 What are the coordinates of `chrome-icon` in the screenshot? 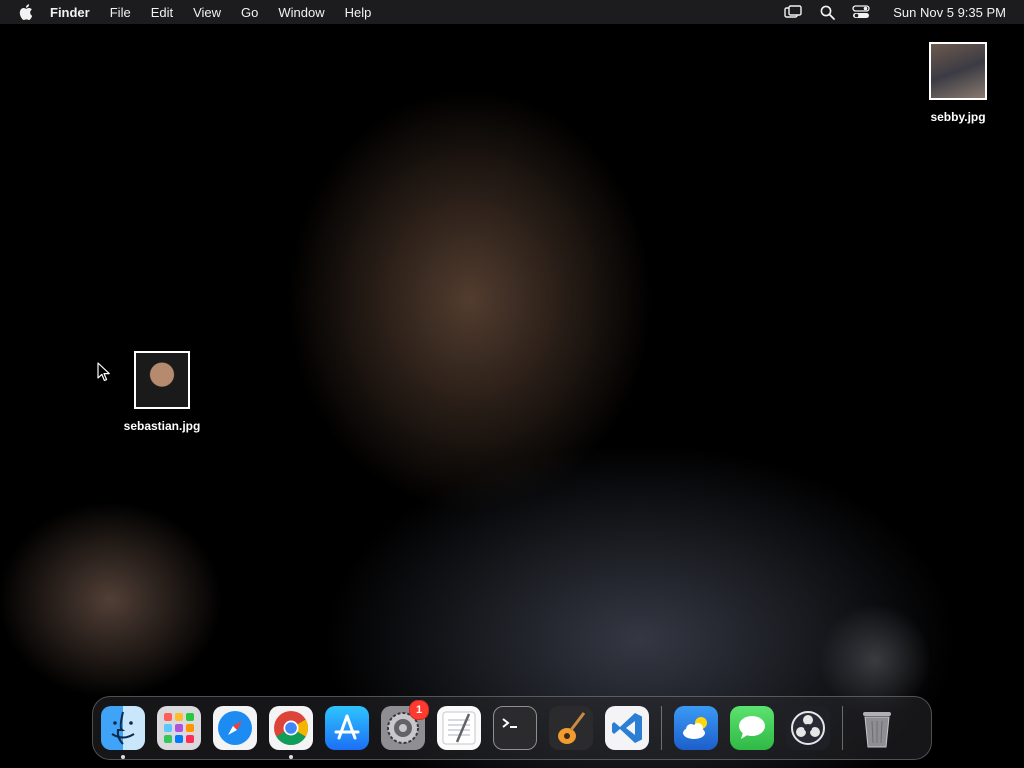 It's located at (291, 728).